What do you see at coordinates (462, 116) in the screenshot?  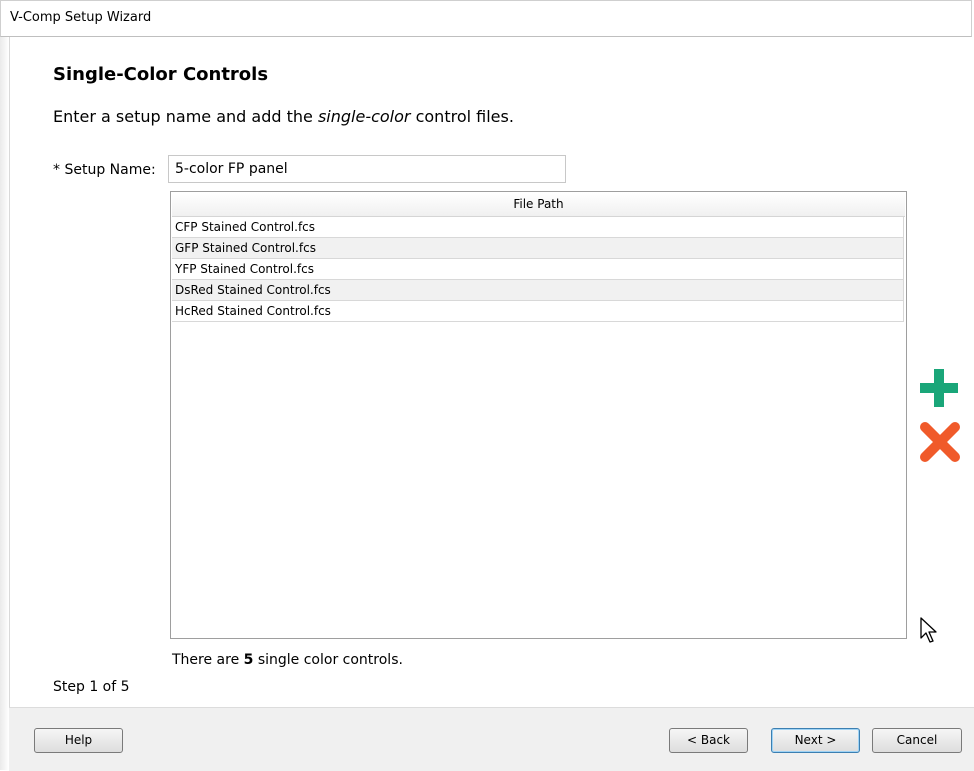 I see `instruction-text-end: control files.` at bounding box center [462, 116].